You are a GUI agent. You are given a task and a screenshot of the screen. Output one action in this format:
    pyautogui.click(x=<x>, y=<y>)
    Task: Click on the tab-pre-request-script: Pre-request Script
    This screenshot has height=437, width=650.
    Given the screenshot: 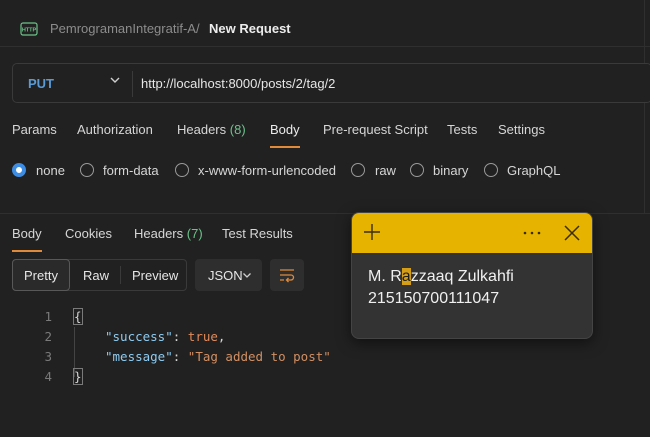 What is the action you would take?
    pyautogui.click(x=375, y=129)
    